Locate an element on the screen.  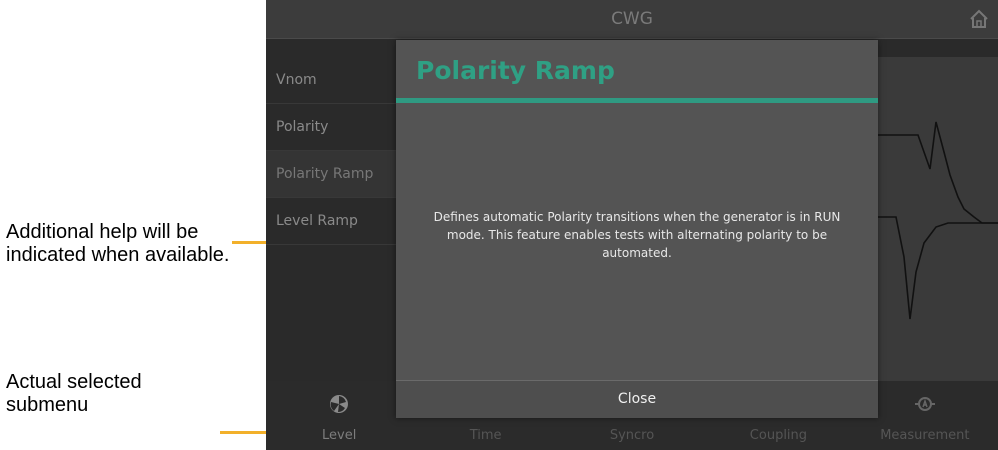
measurement-icon is located at coordinates (924, 404).